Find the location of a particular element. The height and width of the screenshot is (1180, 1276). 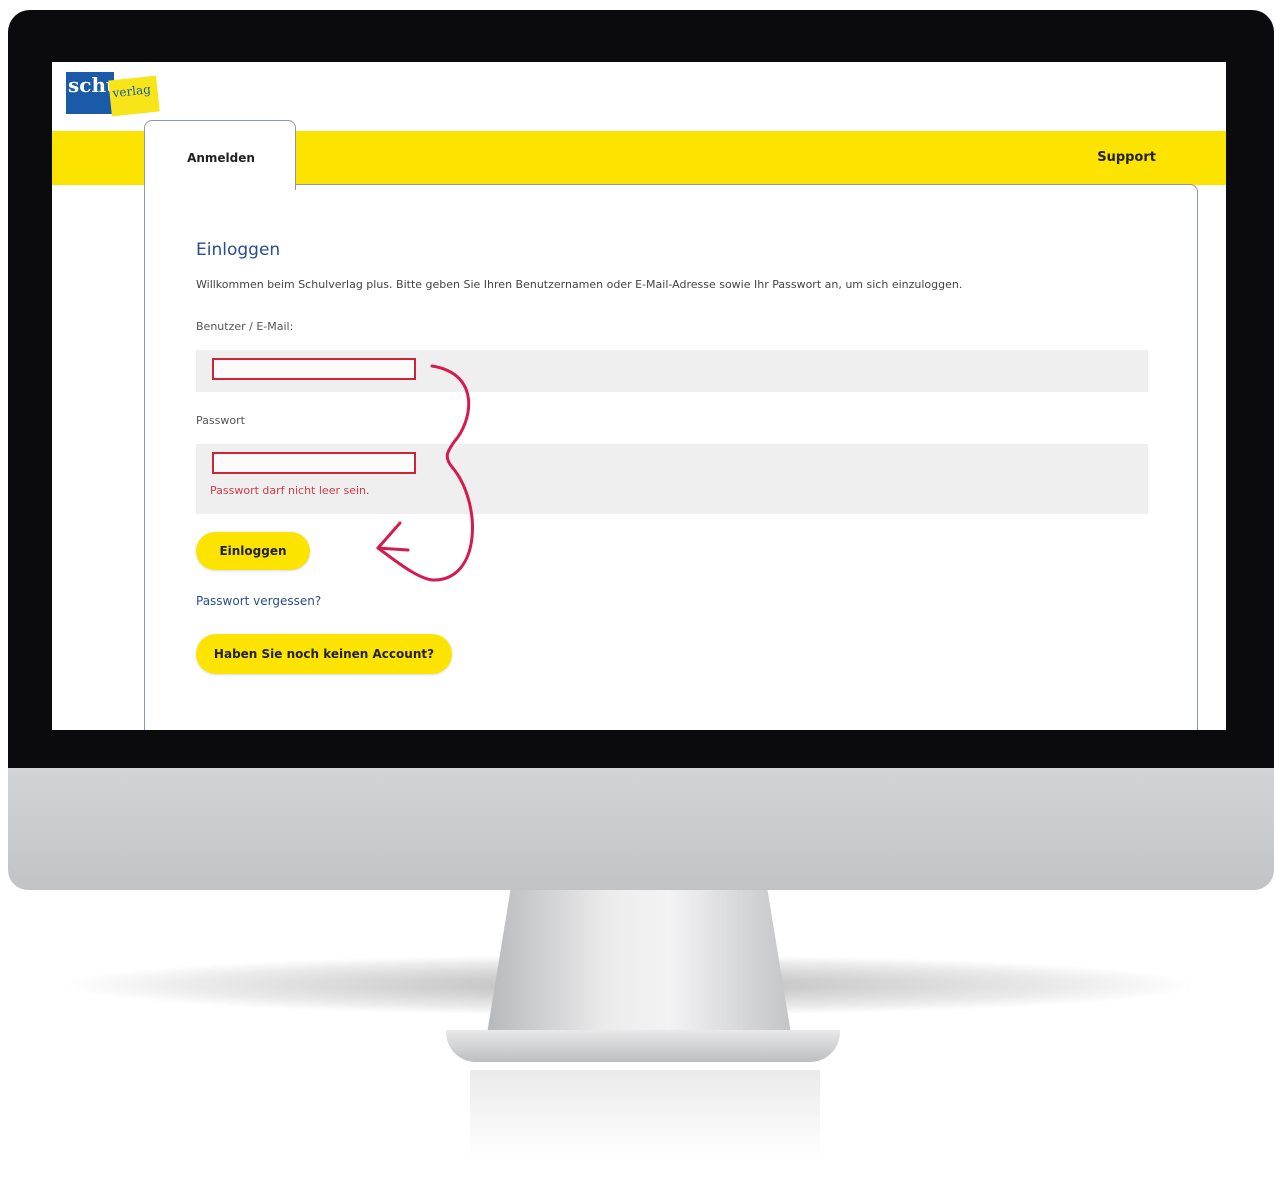

nav-support-link: Support is located at coordinates (1126, 157).